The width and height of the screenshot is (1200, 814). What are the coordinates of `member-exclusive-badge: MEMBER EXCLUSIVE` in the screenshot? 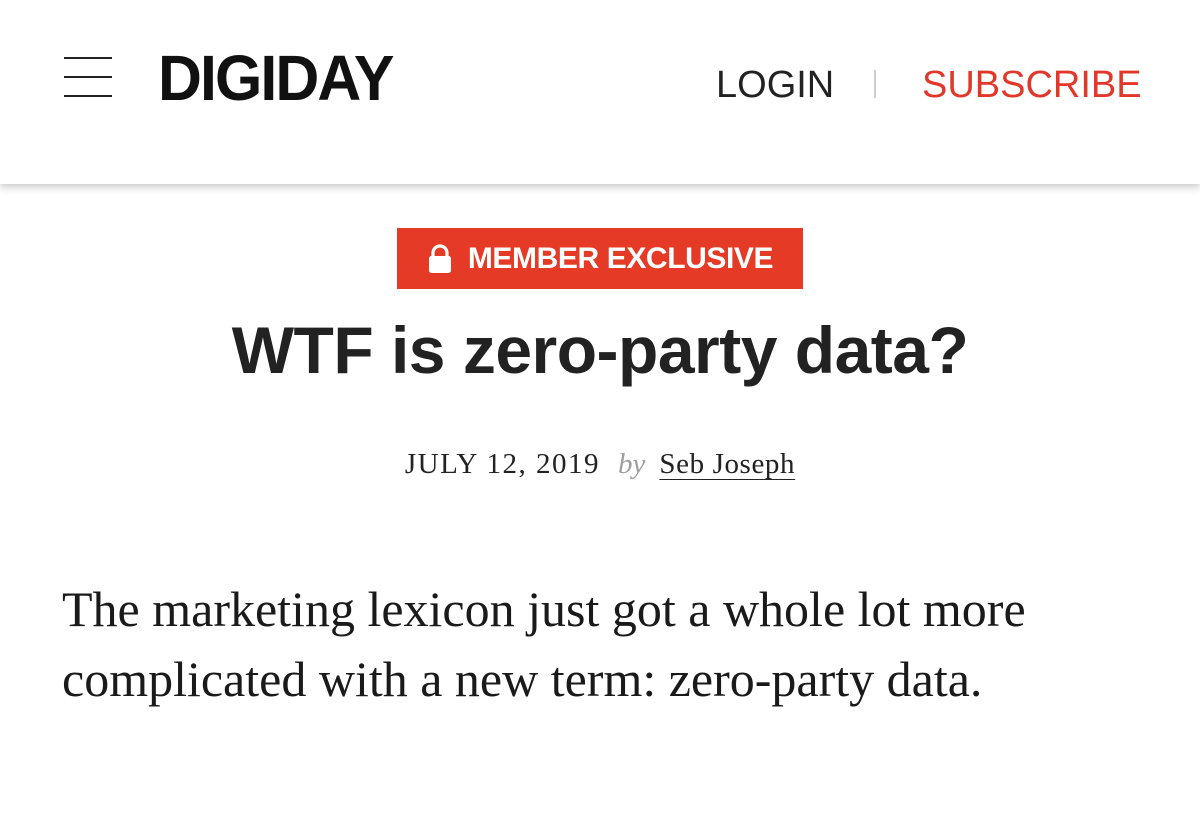 It's located at (600, 258).